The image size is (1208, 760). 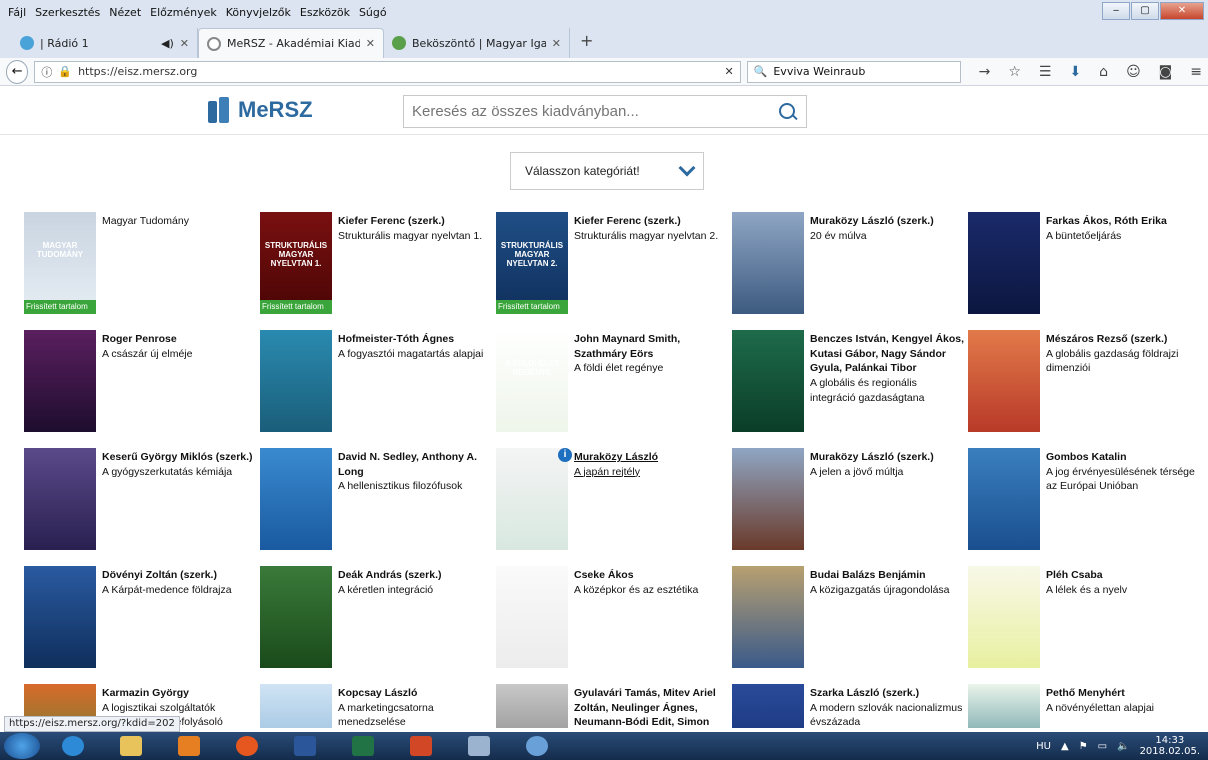 I want to click on address-bar: ⓘ 🔒 https://eisz.mersz.org ✕, so click(x=387, y=71).